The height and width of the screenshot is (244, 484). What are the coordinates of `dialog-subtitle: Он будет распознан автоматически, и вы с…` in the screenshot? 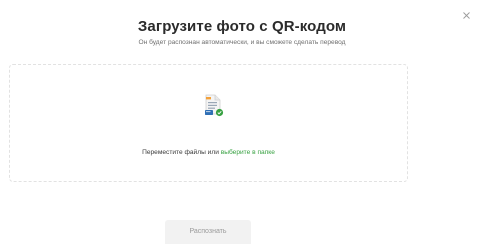 It's located at (242, 42).